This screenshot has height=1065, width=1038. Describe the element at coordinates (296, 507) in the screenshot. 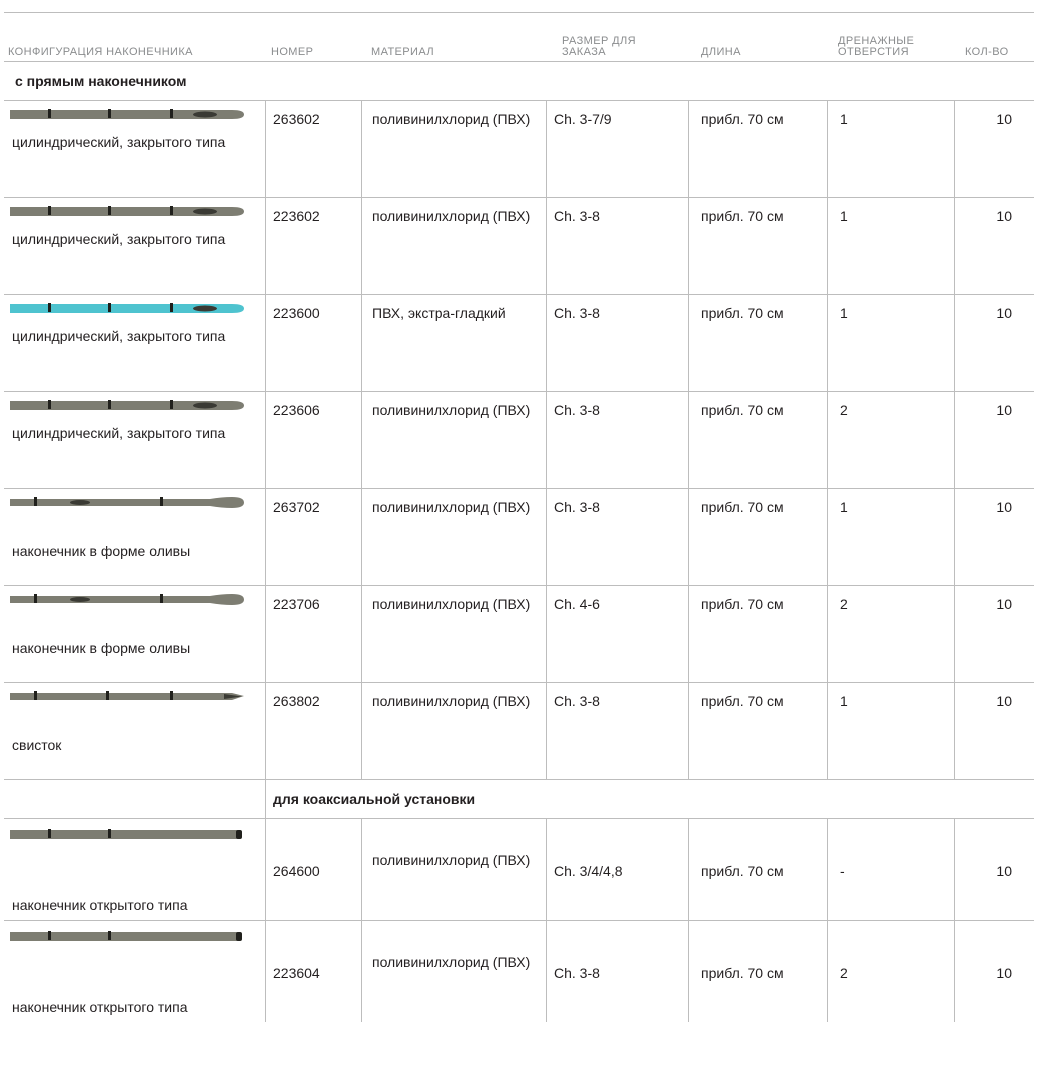

I see `product-number: 263702` at that location.